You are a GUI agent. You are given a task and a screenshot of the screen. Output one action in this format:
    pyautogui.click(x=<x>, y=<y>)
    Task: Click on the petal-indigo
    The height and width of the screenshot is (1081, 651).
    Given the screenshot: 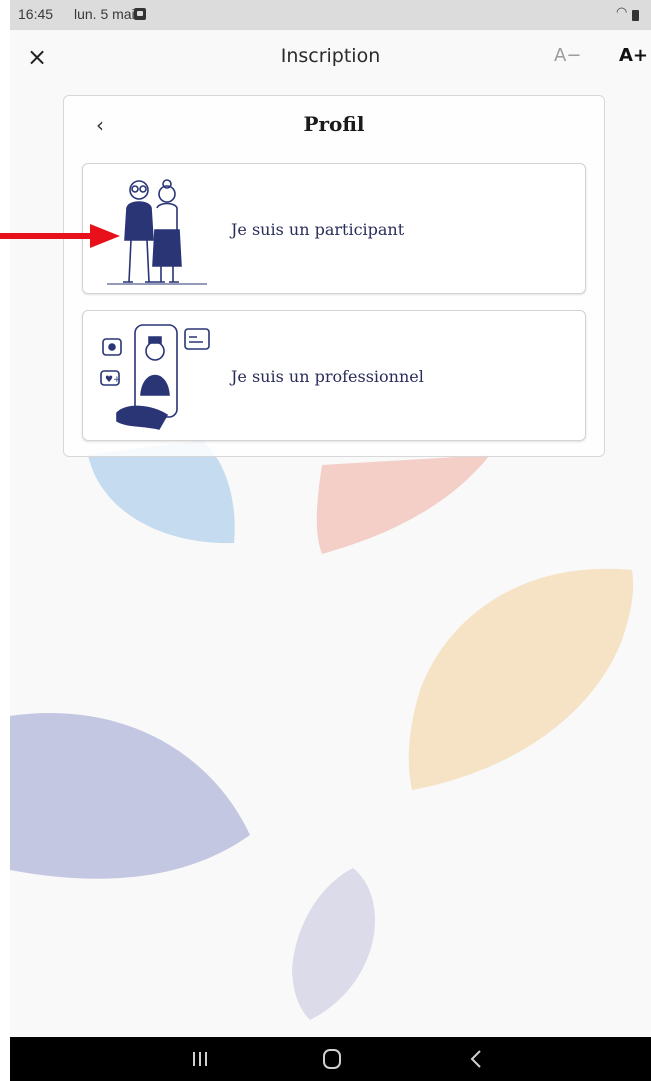 What is the action you would take?
    pyautogui.click(x=130, y=796)
    